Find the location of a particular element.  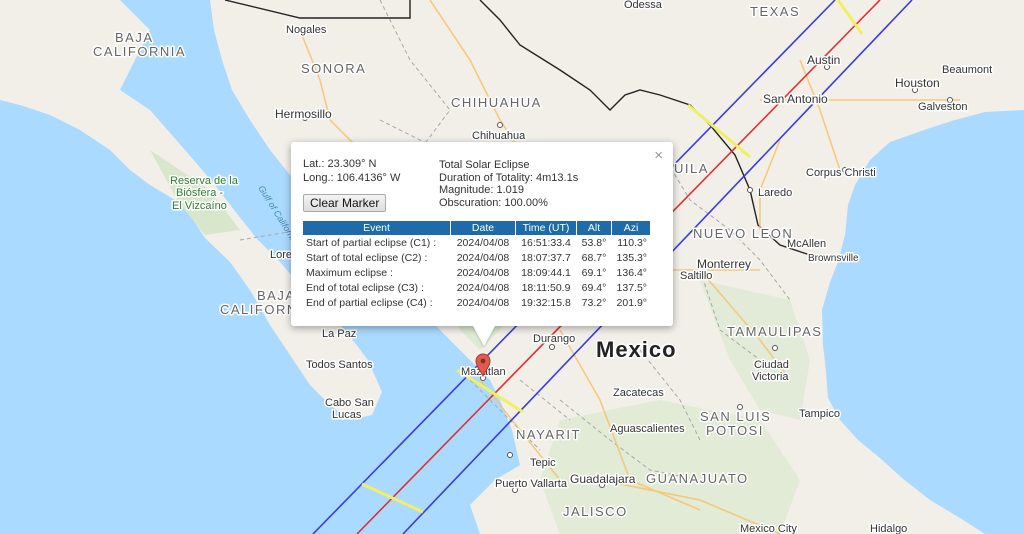

eclipse-type: Total Solar Eclipse is located at coordinates (484, 165).